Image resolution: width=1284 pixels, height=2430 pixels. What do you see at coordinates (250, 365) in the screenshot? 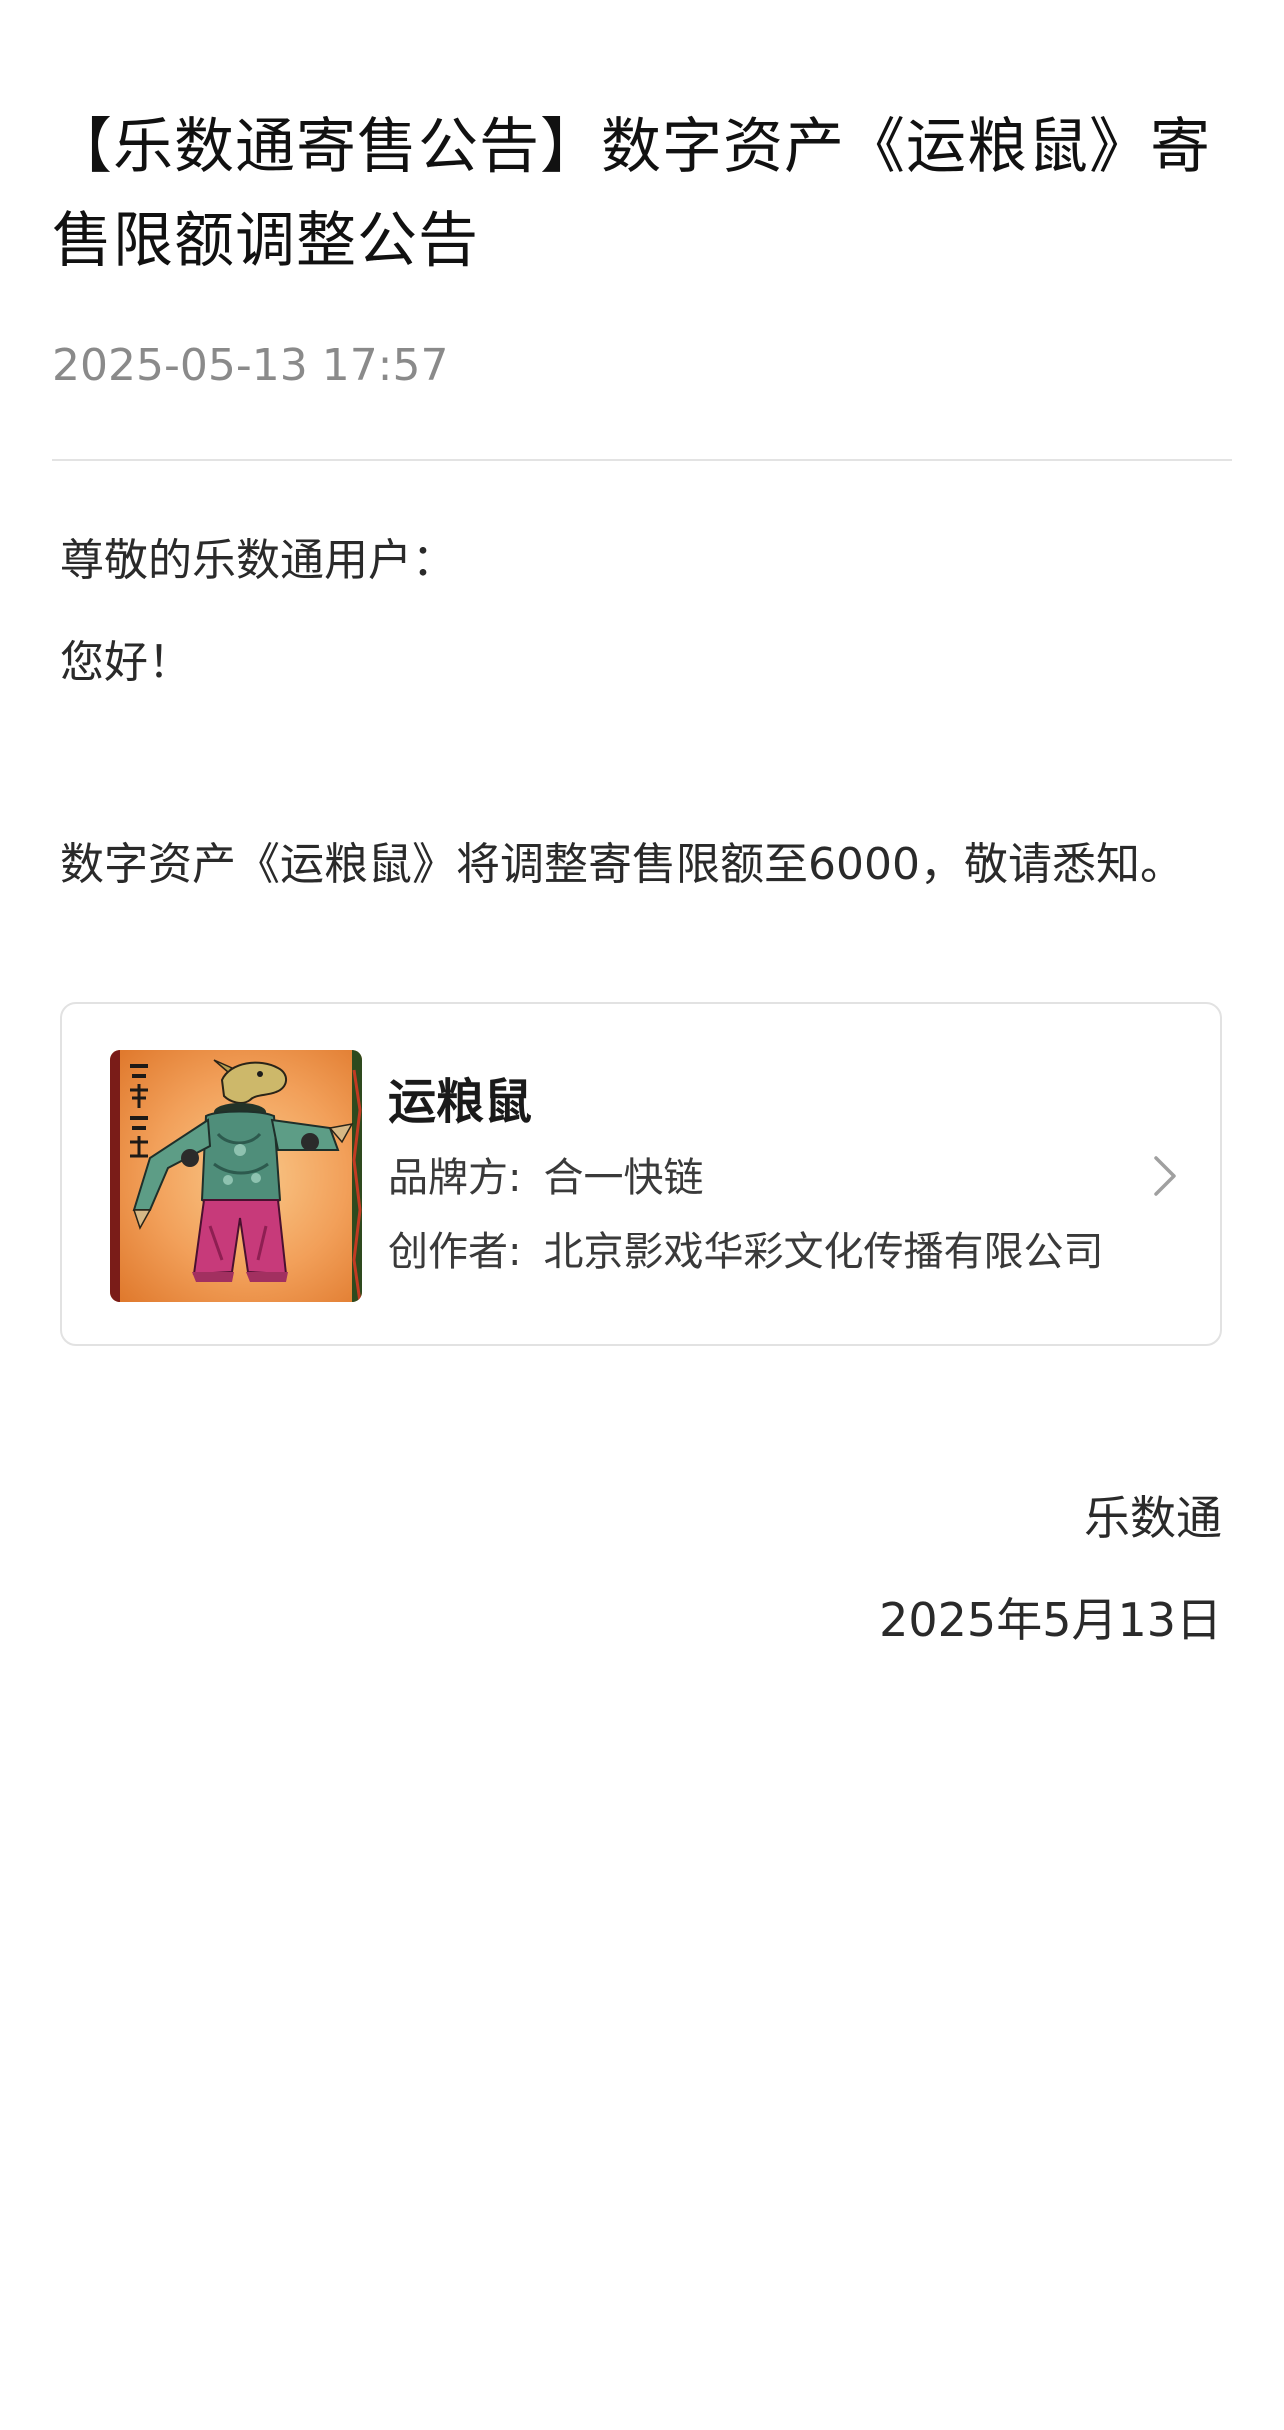
I see `publish-timestamp: 2025-05-13 17:57` at bounding box center [250, 365].